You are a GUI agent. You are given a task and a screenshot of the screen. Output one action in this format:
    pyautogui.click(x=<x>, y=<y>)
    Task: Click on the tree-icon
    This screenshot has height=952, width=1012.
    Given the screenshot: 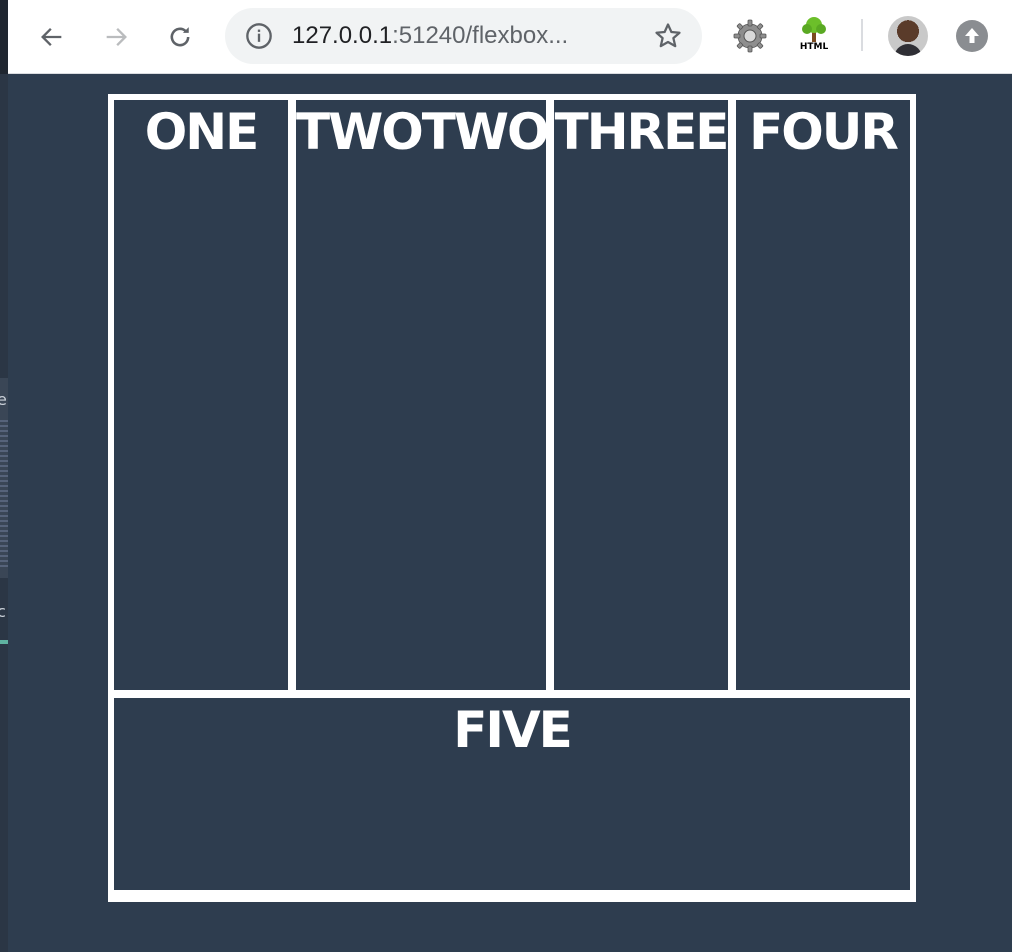 What is the action you would take?
    pyautogui.click(x=814, y=29)
    